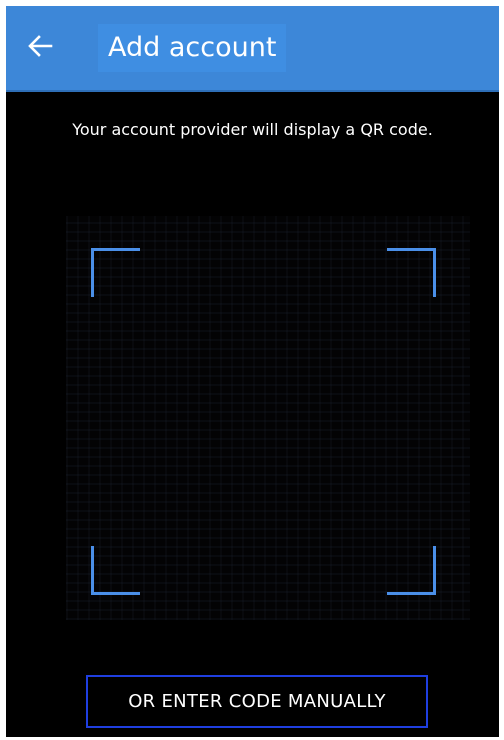  I want to click on scanner-corner-top-right, so click(411, 272).